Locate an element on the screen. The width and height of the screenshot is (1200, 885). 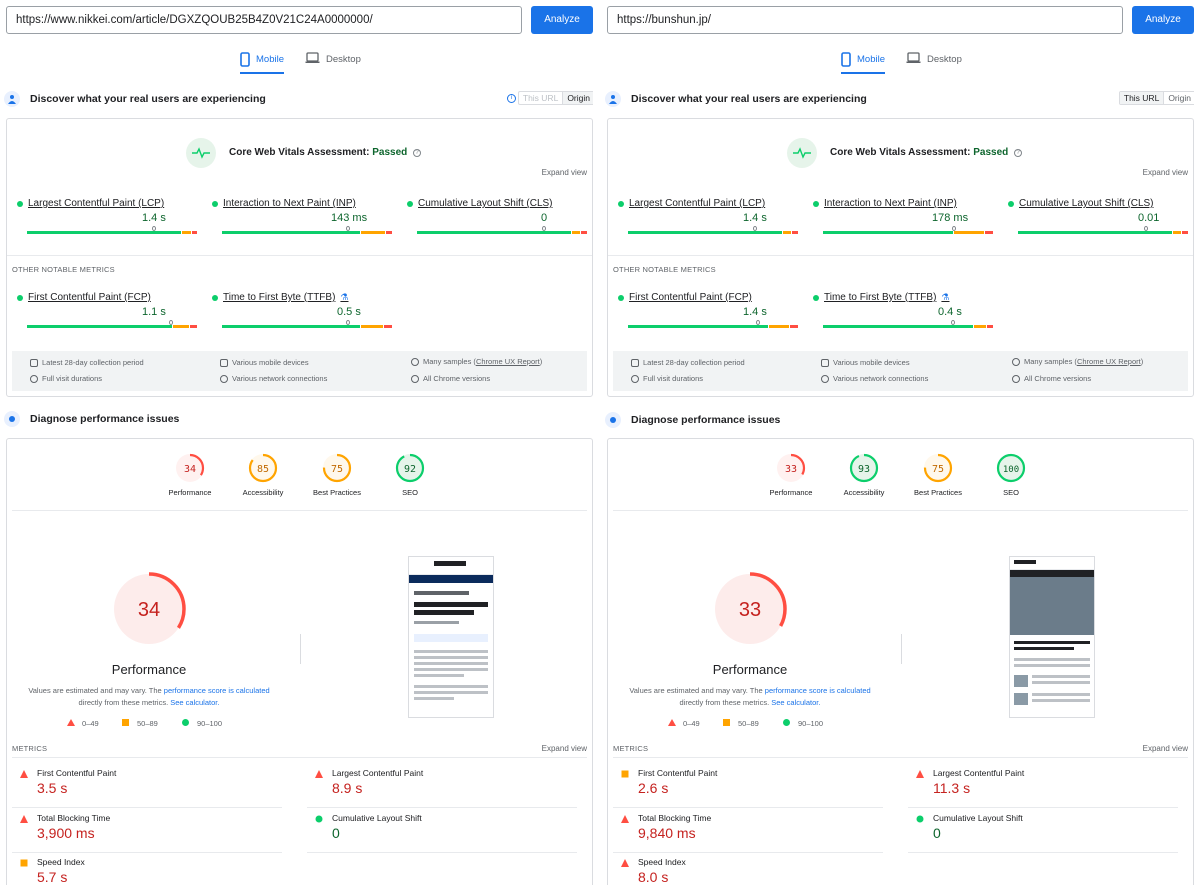
score-performance: 33 Performance is located at coordinates (791, 474).